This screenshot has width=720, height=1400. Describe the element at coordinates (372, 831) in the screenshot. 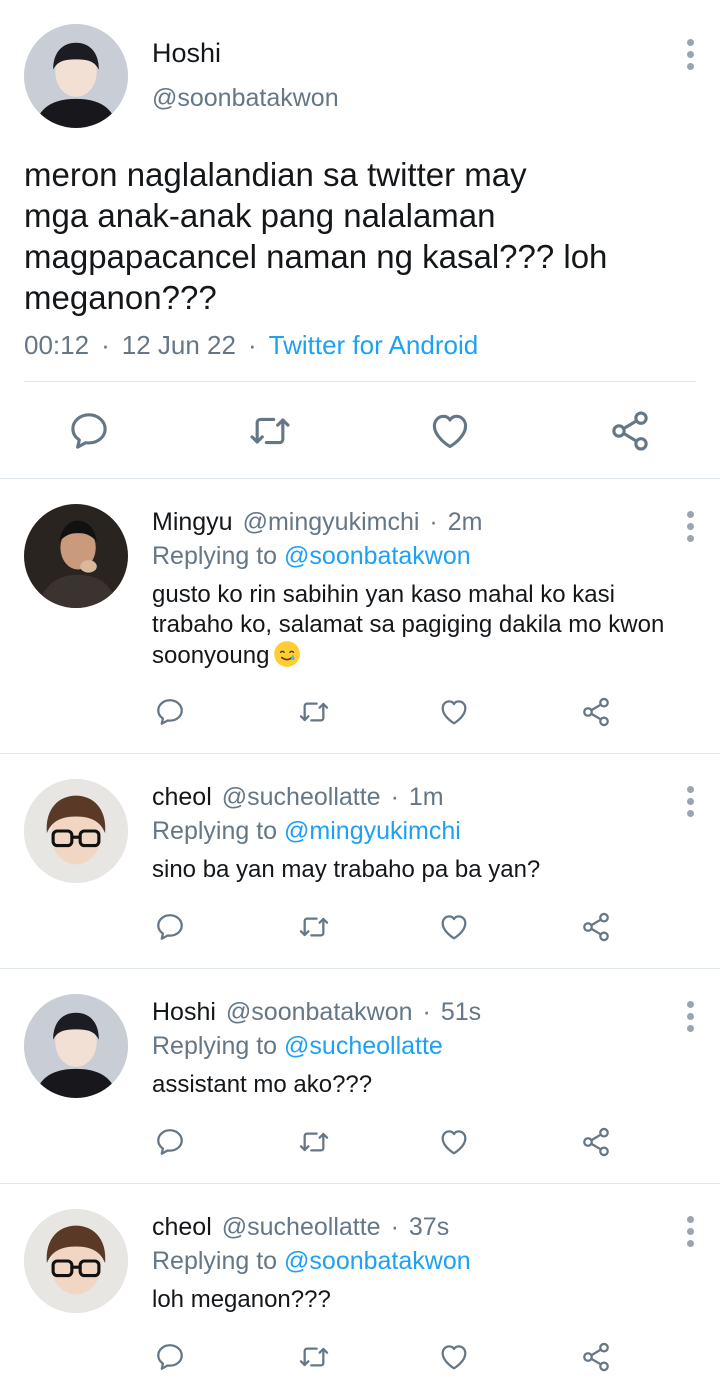

I see `replying-to-link: @mingyukimchi` at that location.